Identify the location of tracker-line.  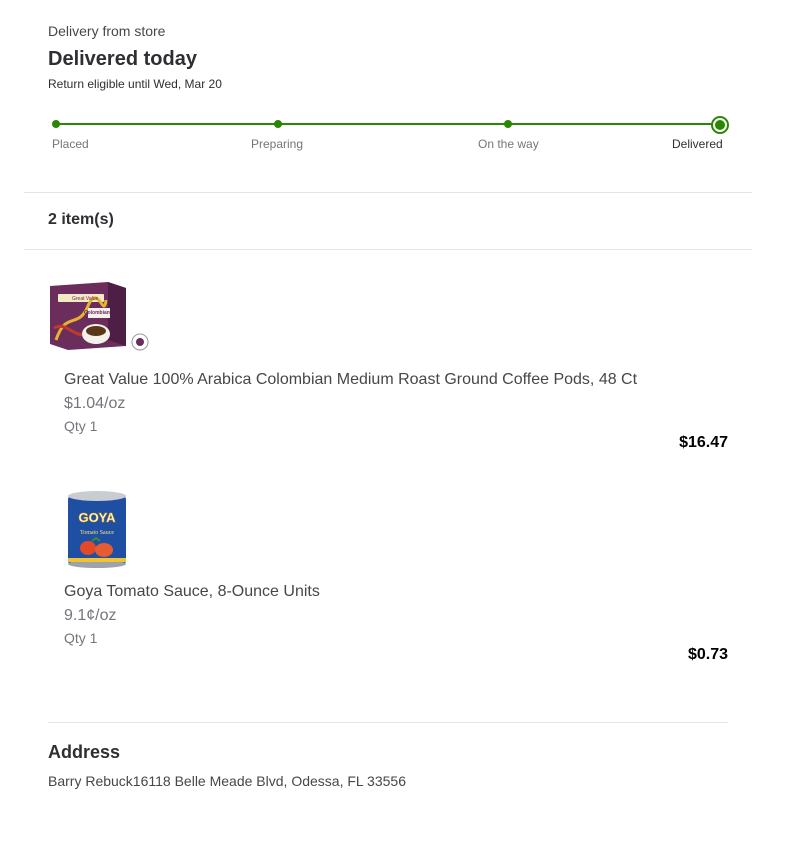
(388, 124).